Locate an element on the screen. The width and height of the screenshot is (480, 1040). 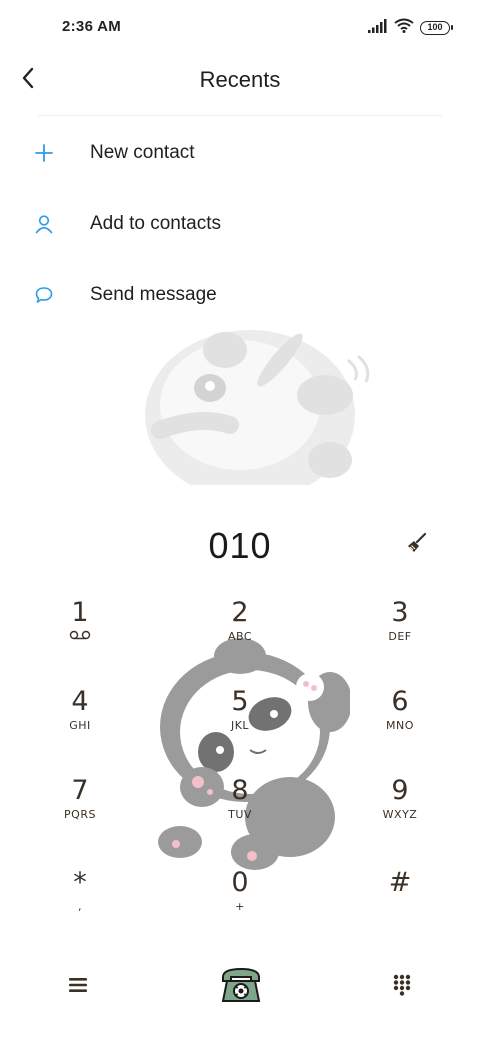
key-4: 4 GHI is located at coordinates (80, 720).